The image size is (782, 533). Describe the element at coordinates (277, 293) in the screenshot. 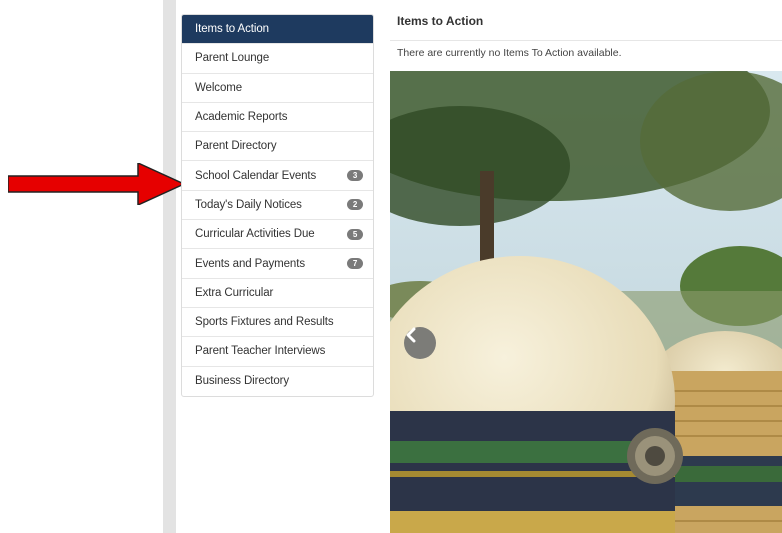

I see `sidebar-item-extra-curricular: Extra Curricular` at that location.